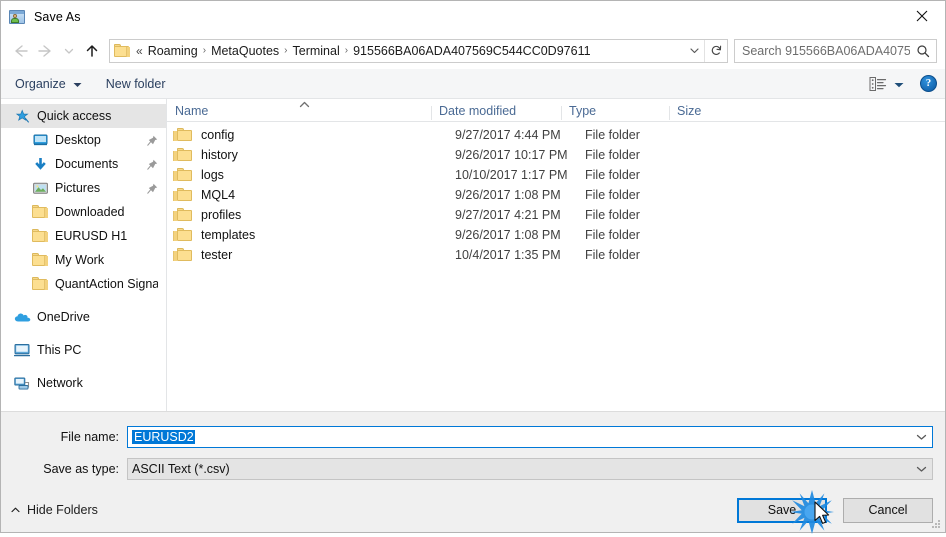 The width and height of the screenshot is (946, 537). What do you see at coordinates (888, 510) in the screenshot?
I see `cancel-button: Cancel` at bounding box center [888, 510].